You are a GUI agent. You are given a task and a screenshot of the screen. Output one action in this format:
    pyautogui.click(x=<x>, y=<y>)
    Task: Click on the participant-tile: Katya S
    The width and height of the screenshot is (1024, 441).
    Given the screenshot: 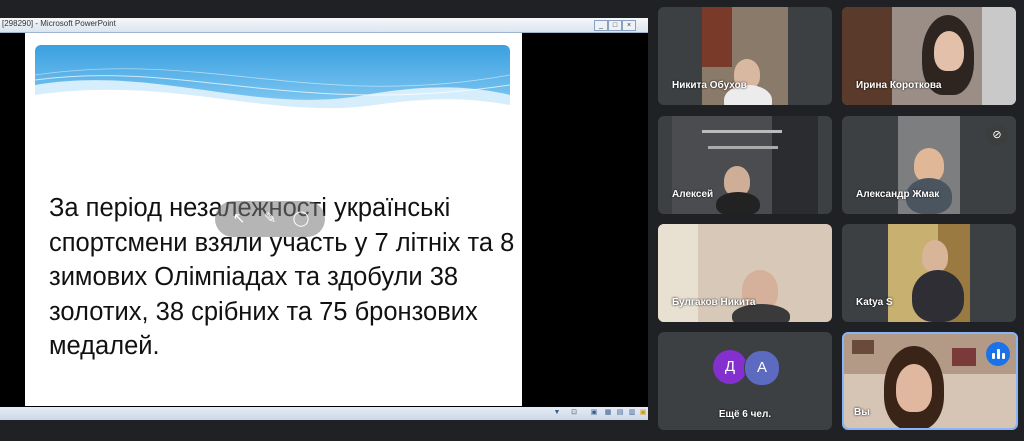 What is the action you would take?
    pyautogui.click(x=929, y=273)
    